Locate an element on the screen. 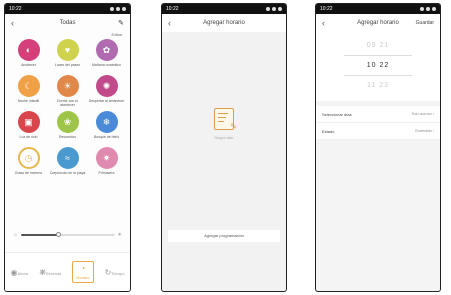 Image resolution: width=451 pixels, height=295 pixels. time-picker-selected-row: 10 22 is located at coordinates (378, 65).